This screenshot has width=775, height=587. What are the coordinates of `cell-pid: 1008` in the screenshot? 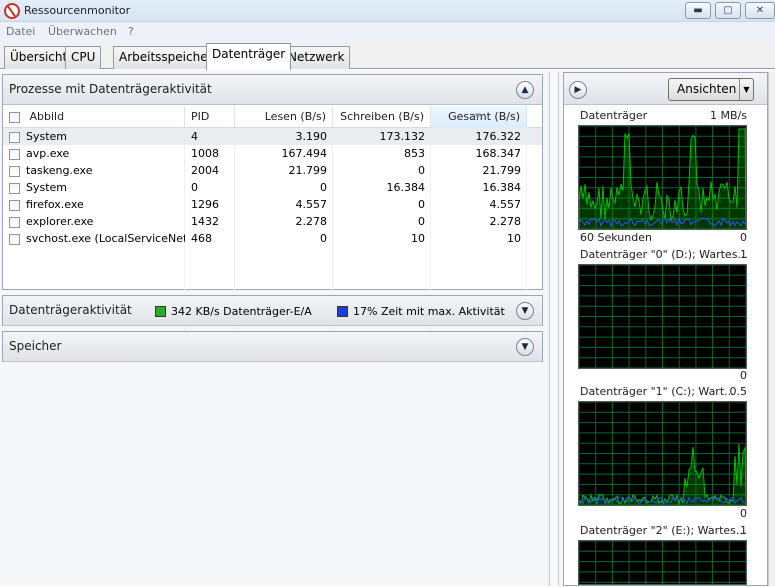 It's located at (205, 153).